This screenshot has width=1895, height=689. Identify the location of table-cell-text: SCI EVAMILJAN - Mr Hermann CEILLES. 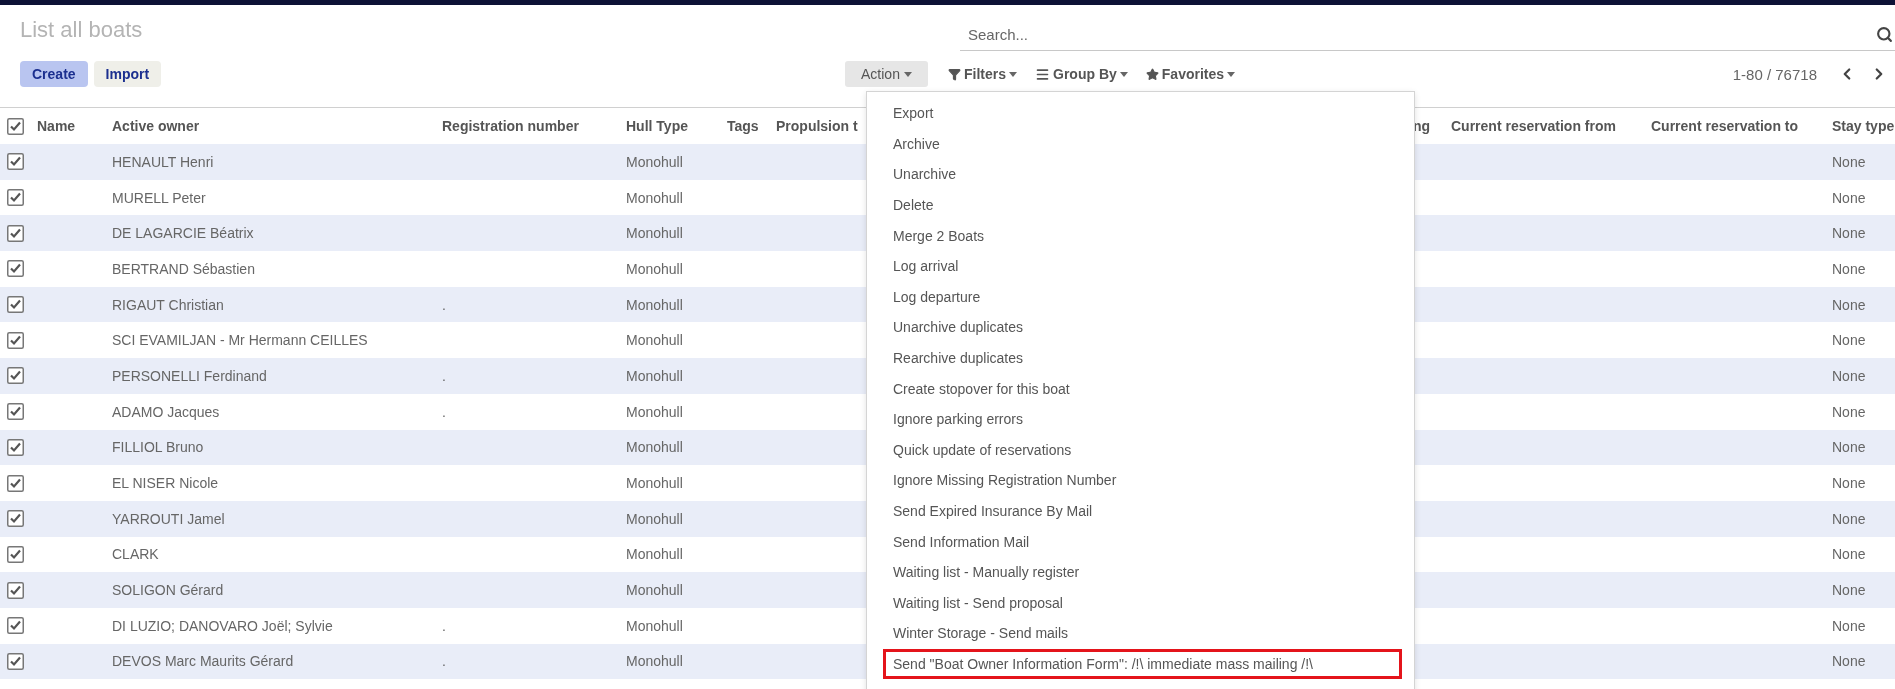
(240, 340).